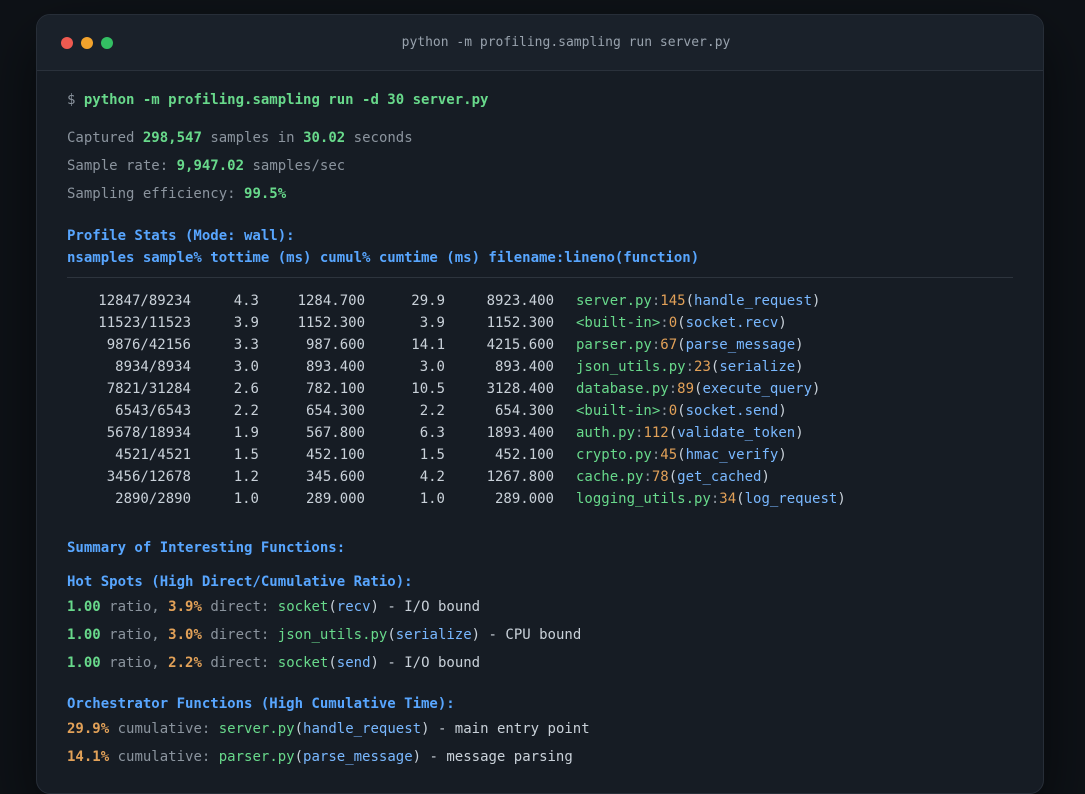 The width and height of the screenshot is (1085, 794). What do you see at coordinates (185, 635) in the screenshot?
I see `direct-pct: 3.0%` at bounding box center [185, 635].